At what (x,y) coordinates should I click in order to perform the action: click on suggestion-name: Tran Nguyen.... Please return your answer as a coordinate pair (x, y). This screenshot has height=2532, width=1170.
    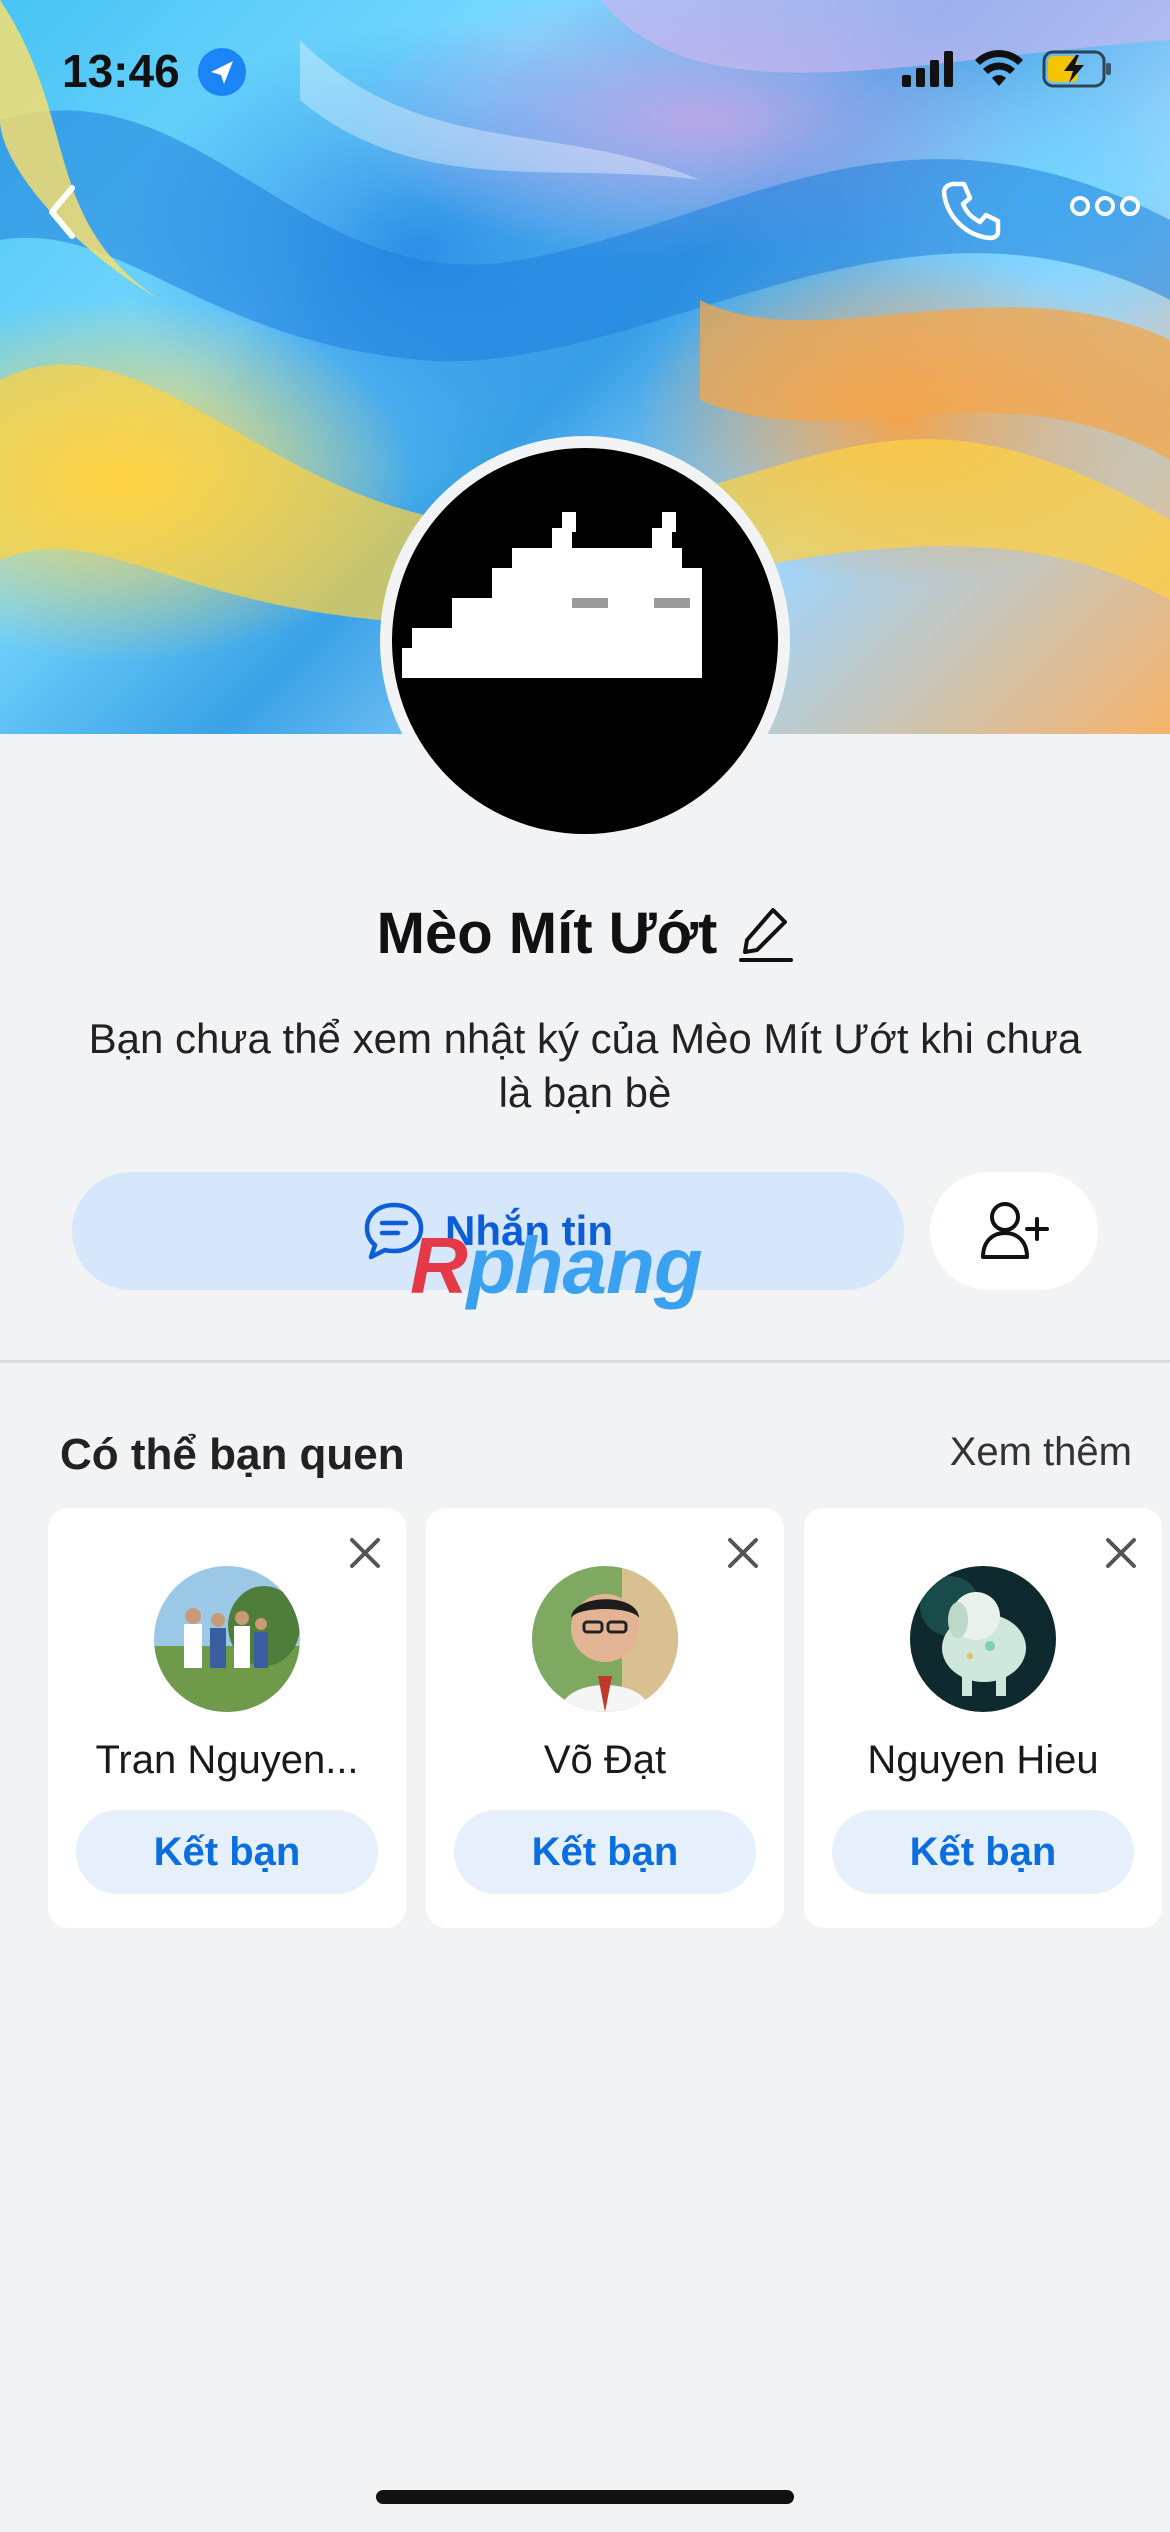
    Looking at the image, I should click on (227, 1760).